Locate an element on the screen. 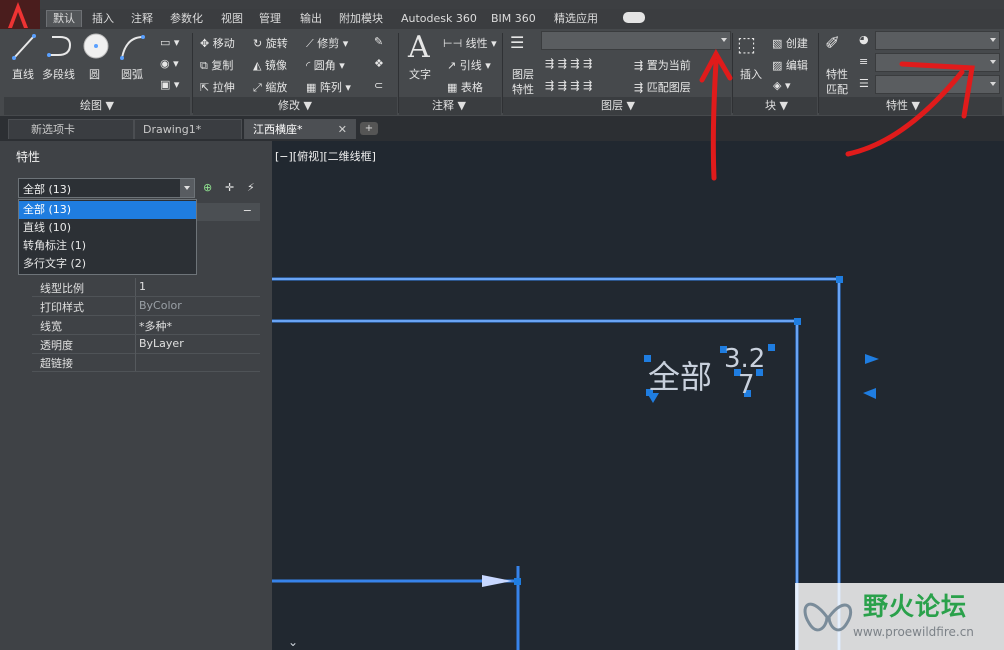 The height and width of the screenshot is (650, 1004). filter-option-line: 直线 (10) is located at coordinates (107, 228).